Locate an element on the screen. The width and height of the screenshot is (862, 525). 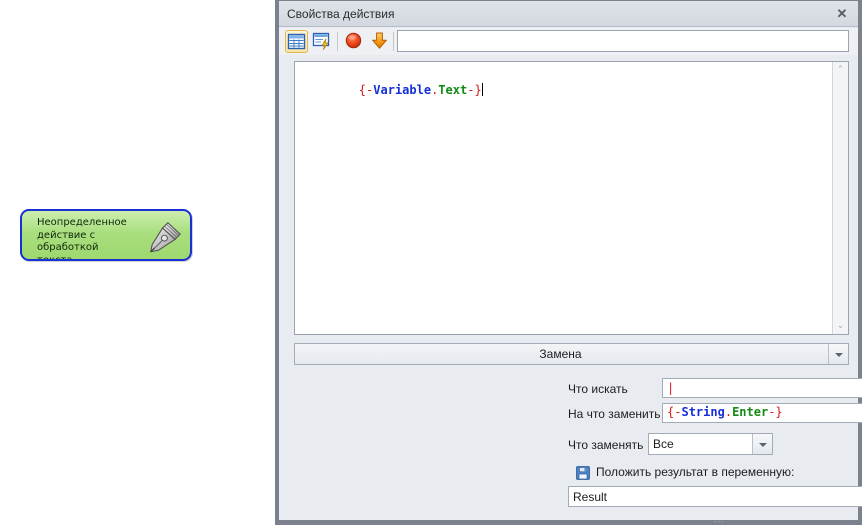
text-caret is located at coordinates (482, 89).